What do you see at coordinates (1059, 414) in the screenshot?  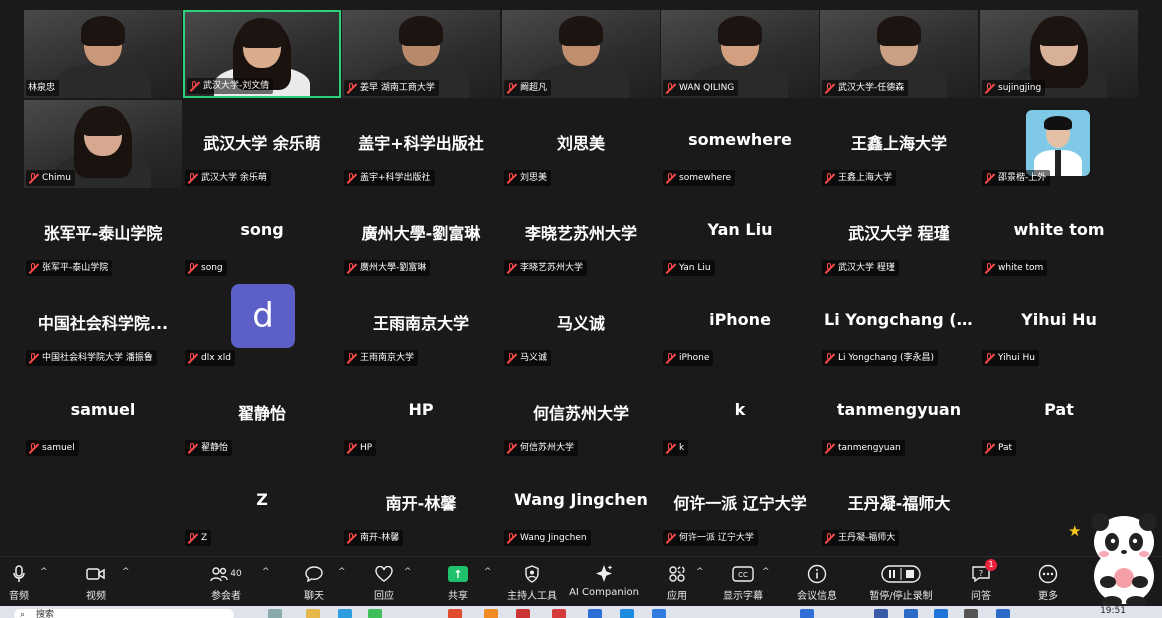 I see `participant-tile: Pat Pat` at bounding box center [1059, 414].